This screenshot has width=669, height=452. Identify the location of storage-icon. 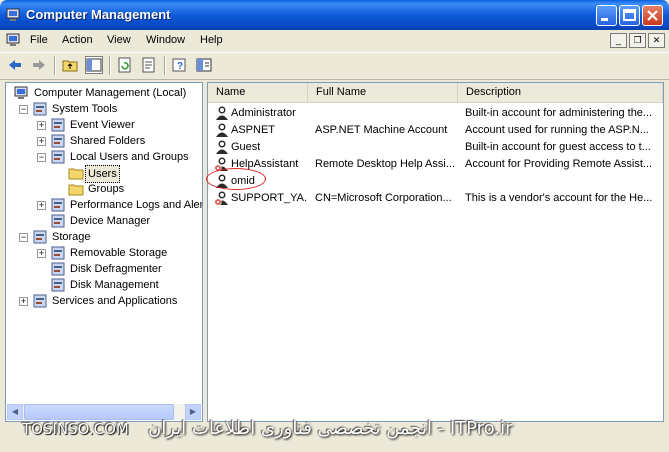
(40, 237).